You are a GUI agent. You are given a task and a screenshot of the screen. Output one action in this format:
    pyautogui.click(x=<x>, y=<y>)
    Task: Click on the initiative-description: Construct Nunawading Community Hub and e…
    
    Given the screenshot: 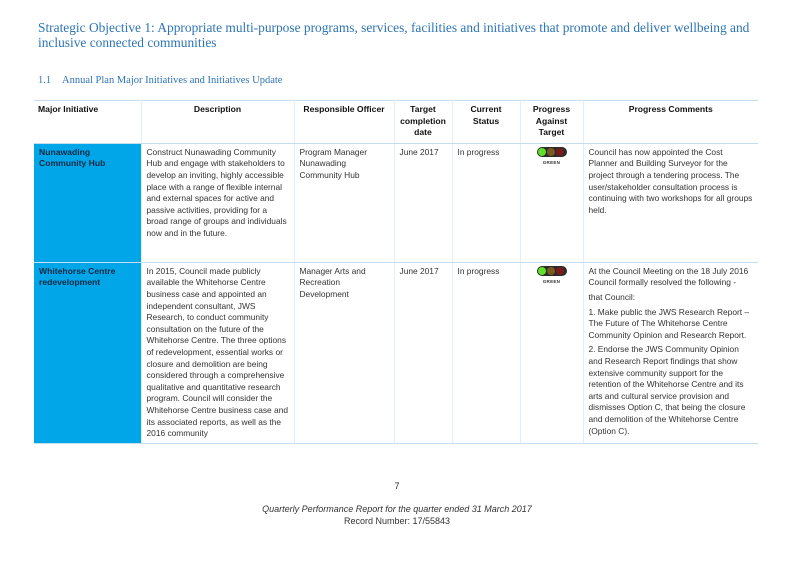 What is the action you would take?
    pyautogui.click(x=217, y=203)
    